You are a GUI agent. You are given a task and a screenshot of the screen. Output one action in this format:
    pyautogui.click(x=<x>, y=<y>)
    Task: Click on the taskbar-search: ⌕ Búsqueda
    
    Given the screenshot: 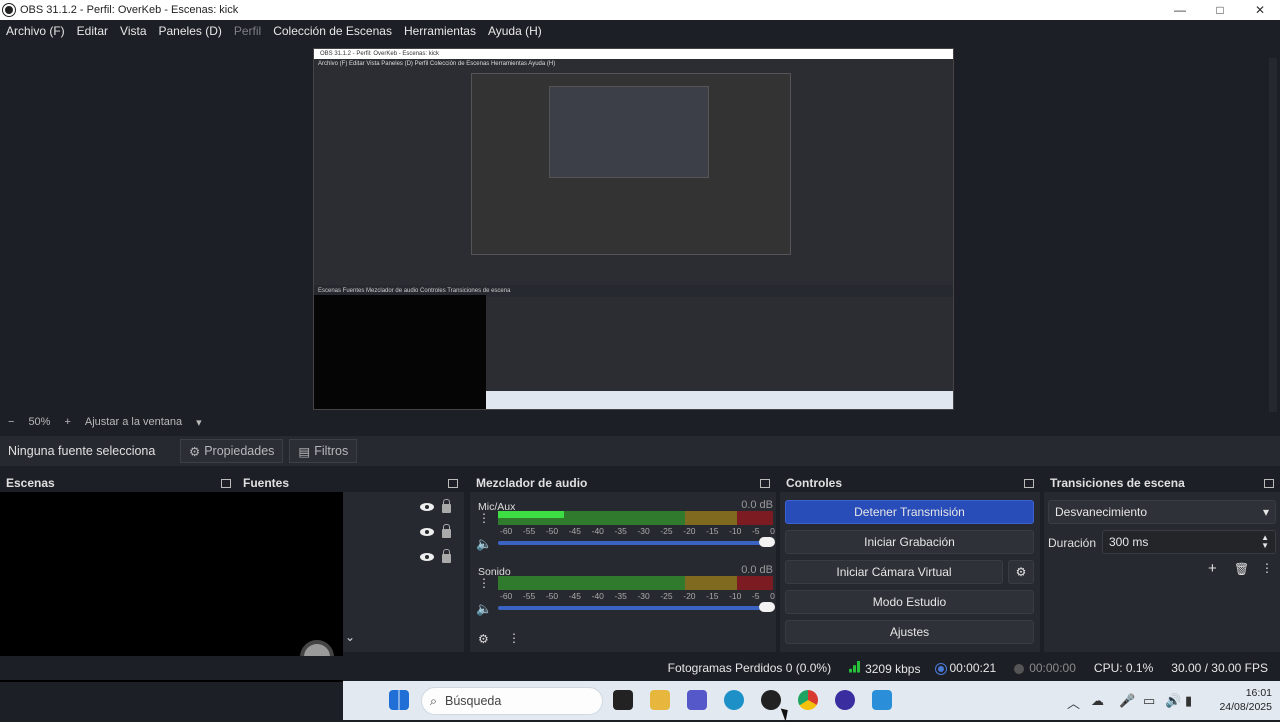 What is the action you would take?
    pyautogui.click(x=512, y=701)
    